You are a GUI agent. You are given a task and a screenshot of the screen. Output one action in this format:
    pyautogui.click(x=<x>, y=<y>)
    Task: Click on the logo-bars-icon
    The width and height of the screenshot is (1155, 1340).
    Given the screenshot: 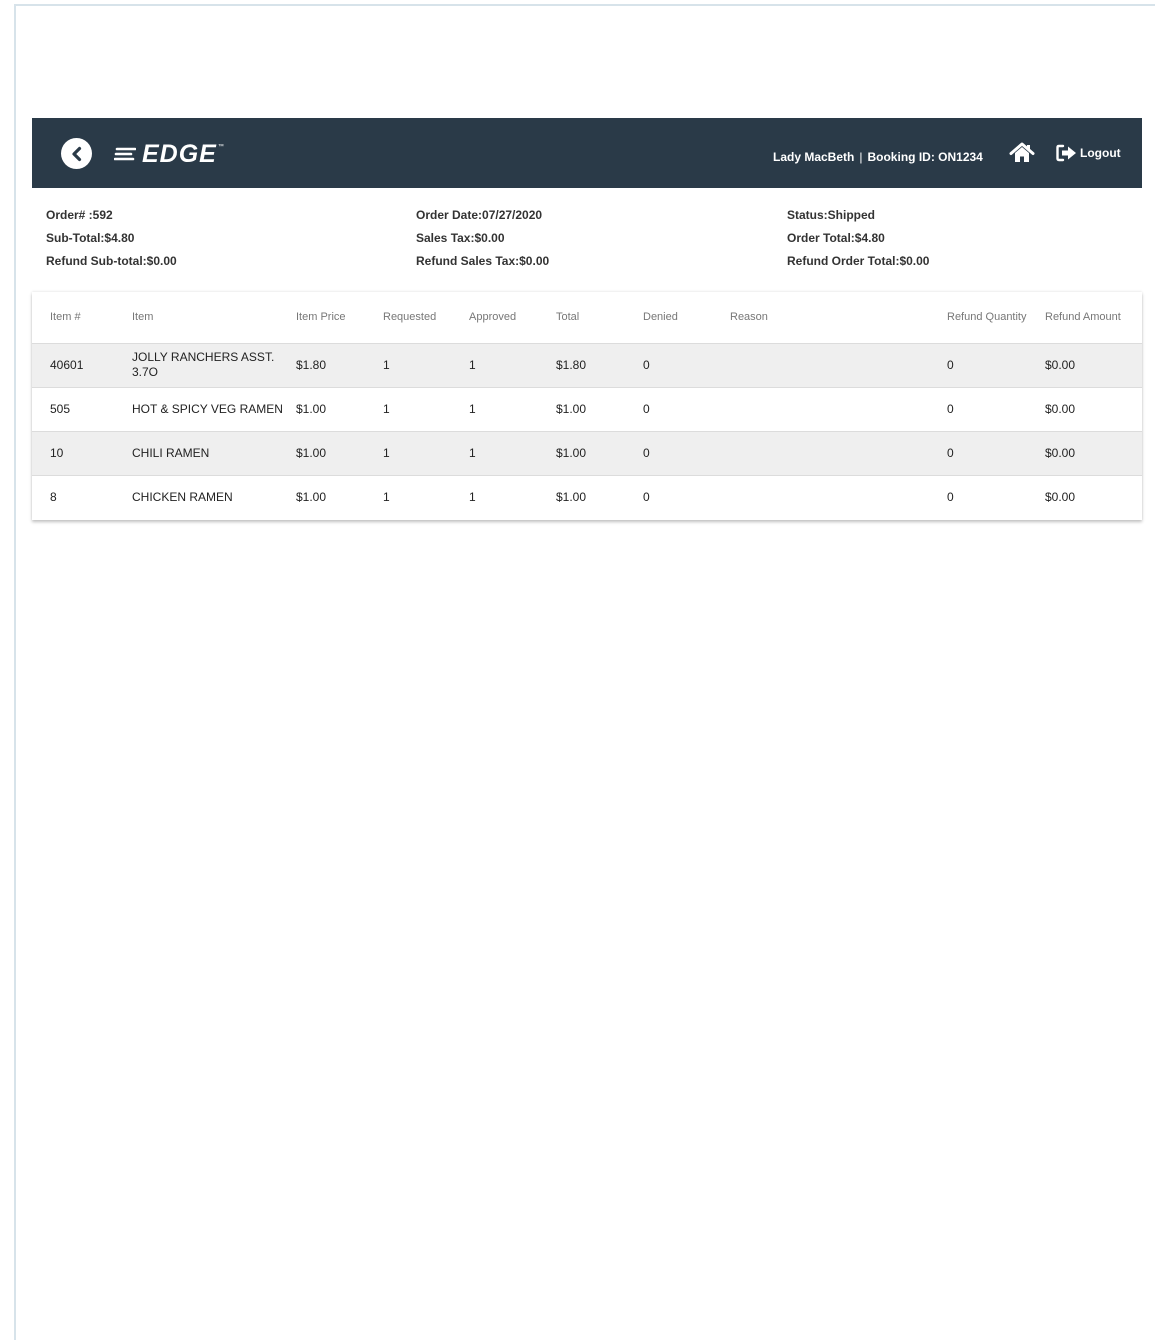 What is the action you would take?
    pyautogui.click(x=125, y=154)
    